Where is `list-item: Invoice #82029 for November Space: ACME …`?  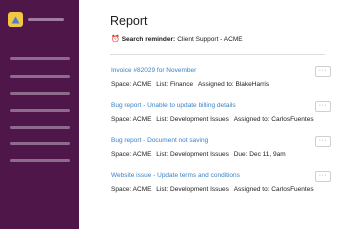
list-item: Invoice #82029 for November Space: ACME … is located at coordinates (226, 79).